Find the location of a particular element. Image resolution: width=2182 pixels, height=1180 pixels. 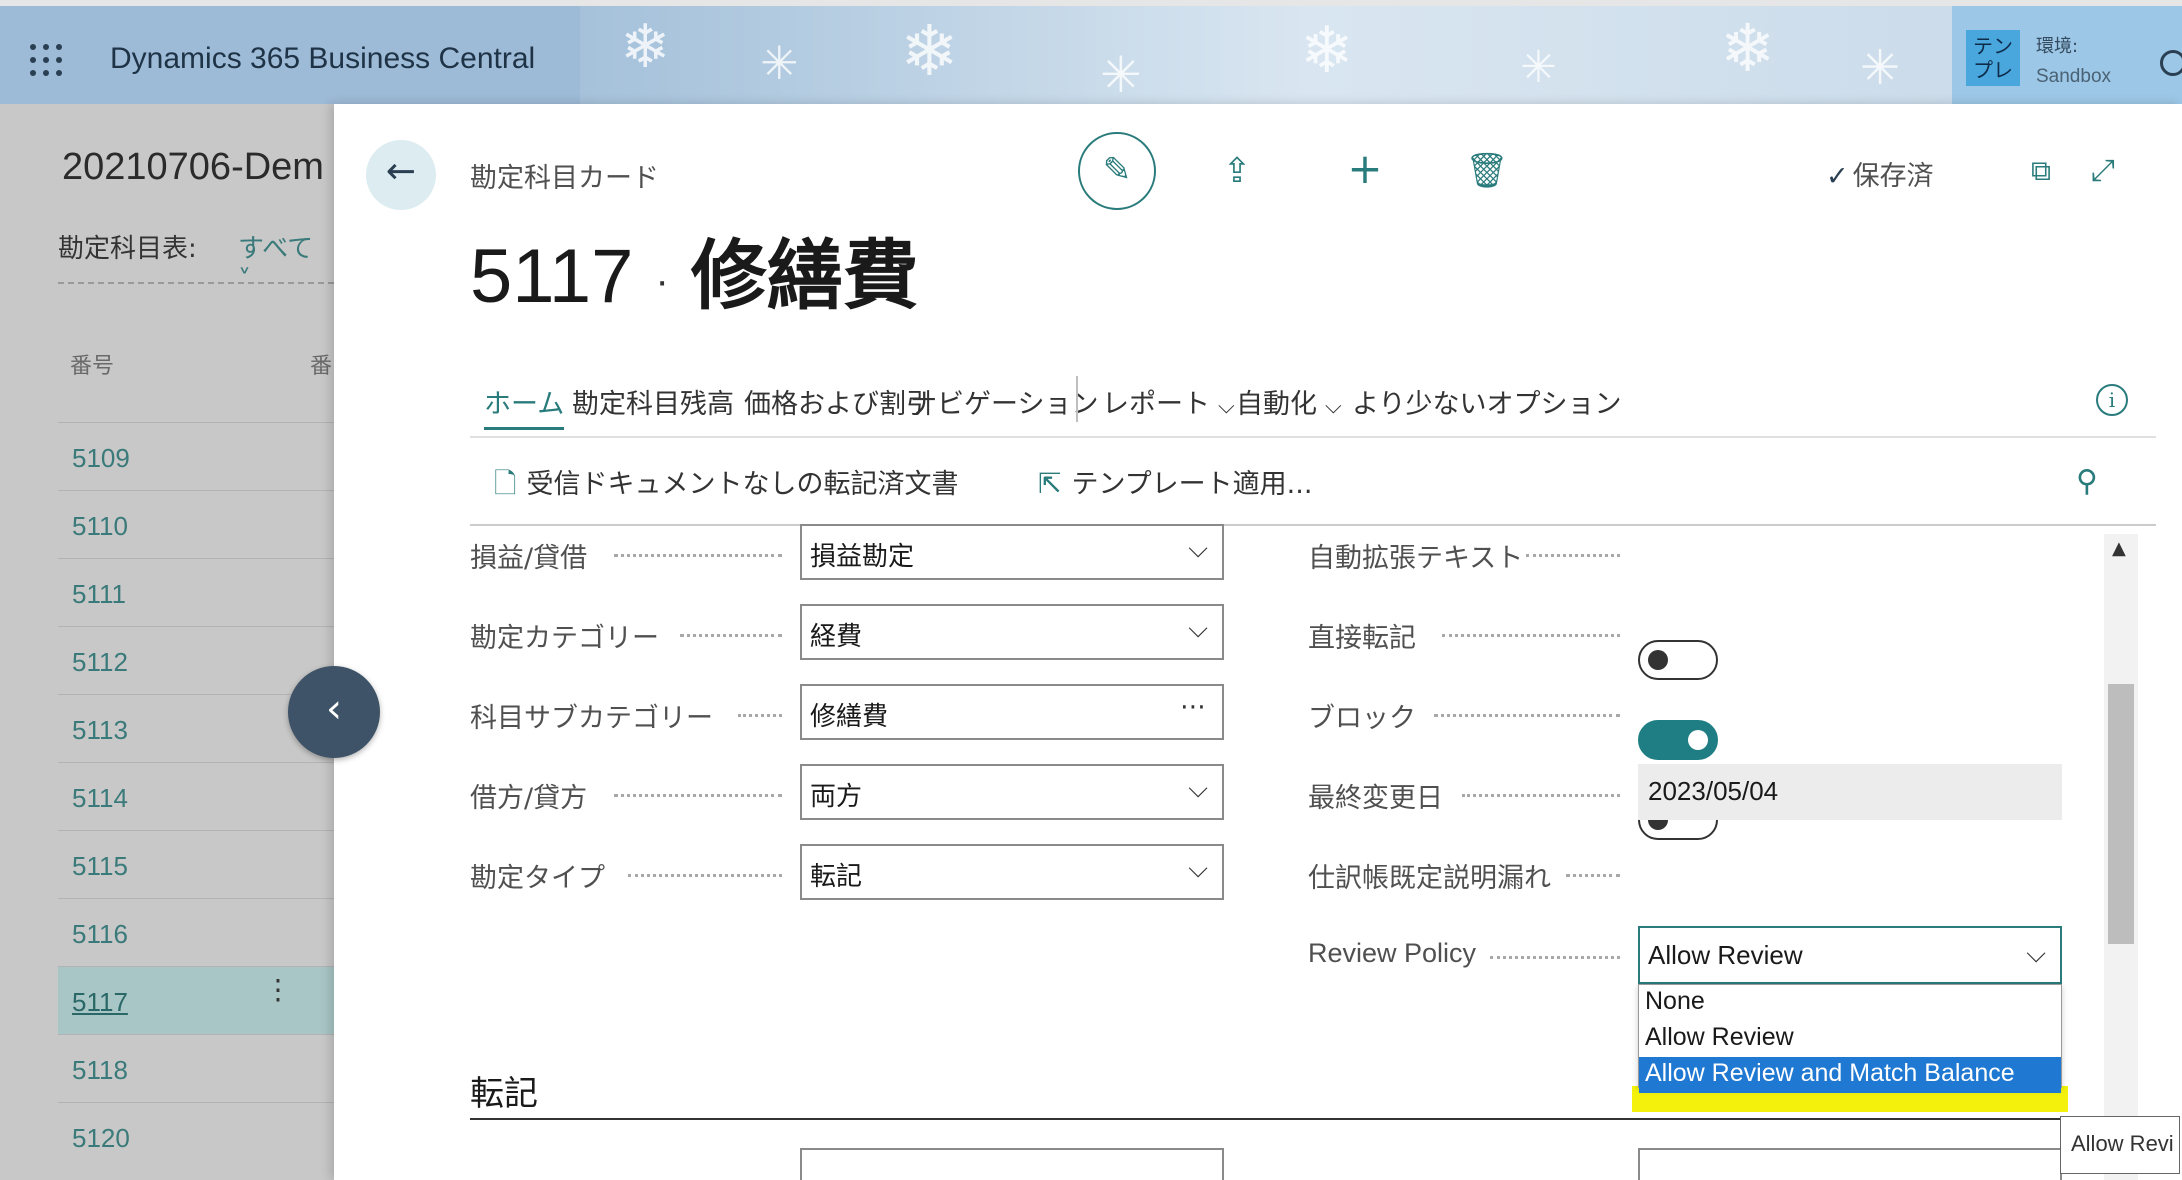

account-number: 5113 is located at coordinates (100, 730).